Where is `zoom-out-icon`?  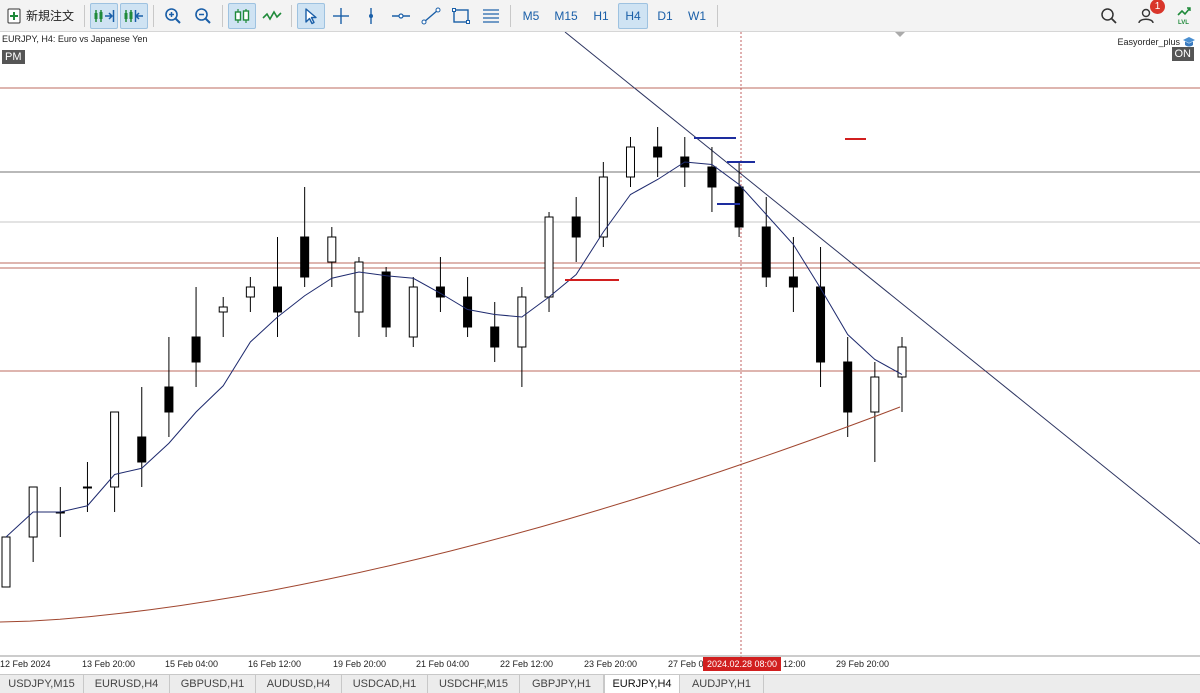
zoom-out-icon is located at coordinates (203, 15).